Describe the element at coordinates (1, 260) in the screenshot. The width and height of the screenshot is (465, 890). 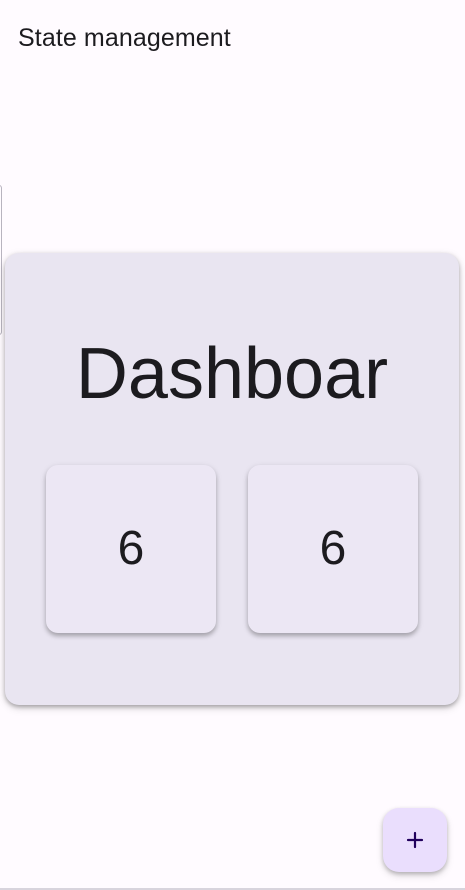
I see `edge-handle` at that location.